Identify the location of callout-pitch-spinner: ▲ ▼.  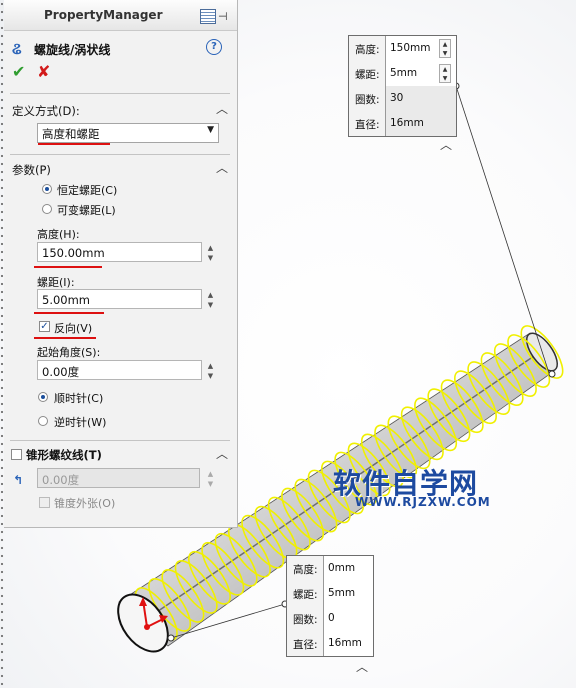
(445, 73).